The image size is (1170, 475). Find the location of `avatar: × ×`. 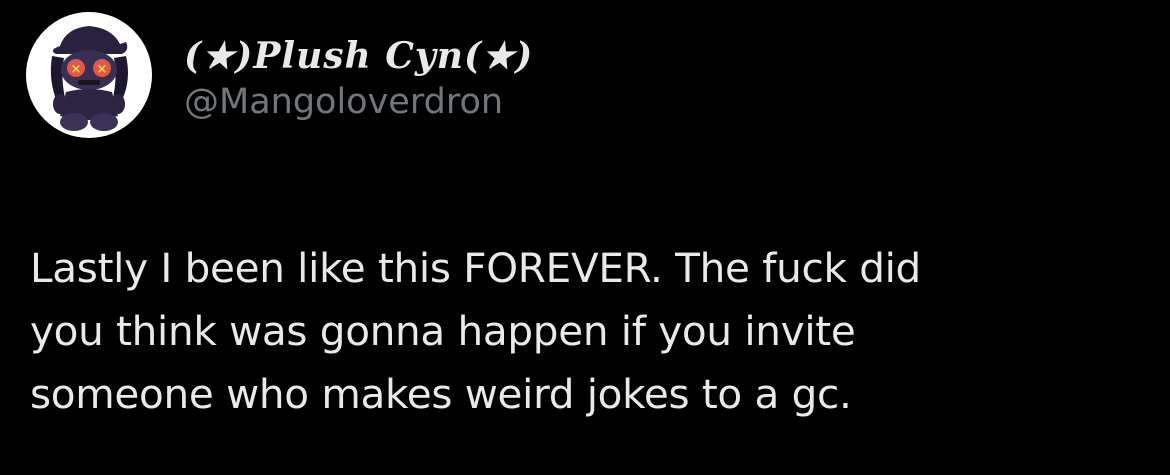

avatar: × × is located at coordinates (89, 75).